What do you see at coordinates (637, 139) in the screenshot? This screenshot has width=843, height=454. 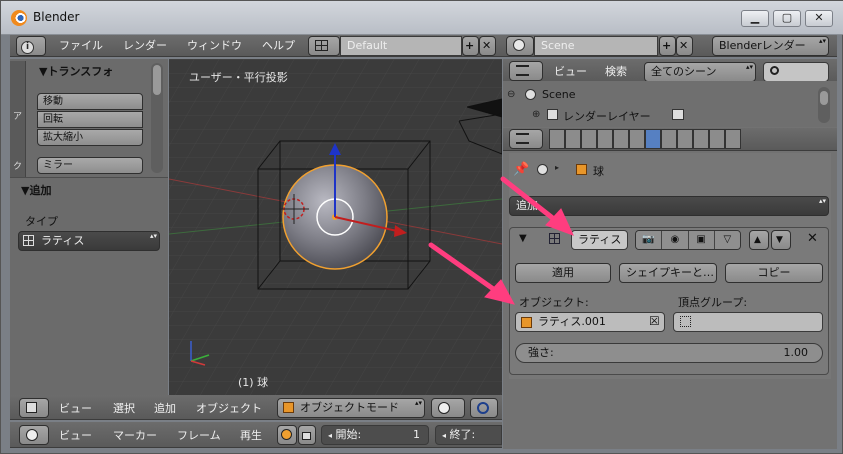 I see `constraints-tab-icon` at bounding box center [637, 139].